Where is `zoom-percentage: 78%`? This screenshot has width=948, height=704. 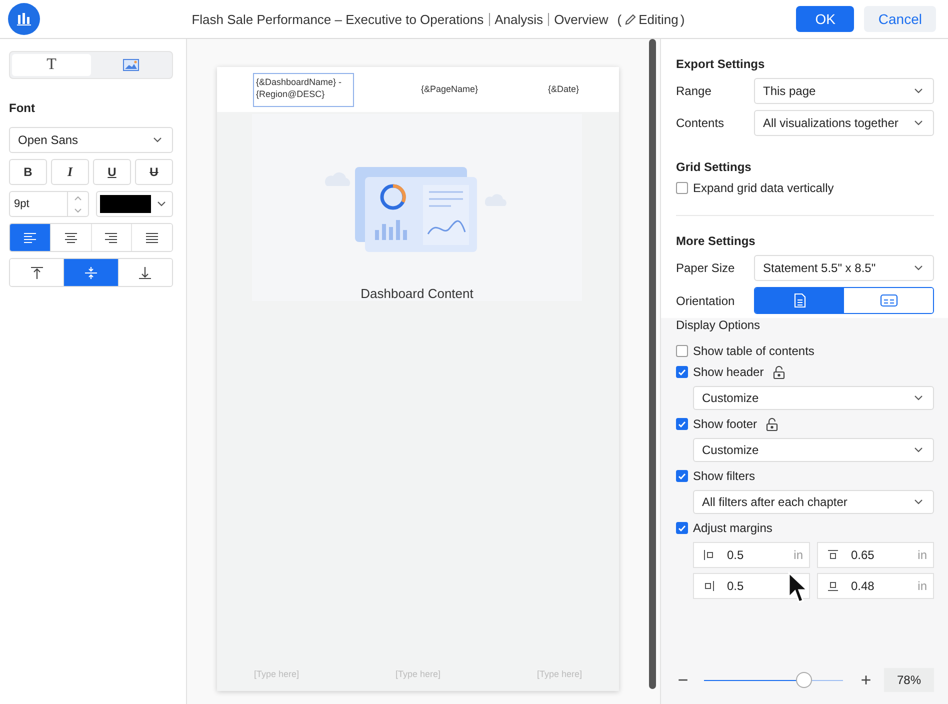
zoom-percentage: 78% is located at coordinates (909, 680).